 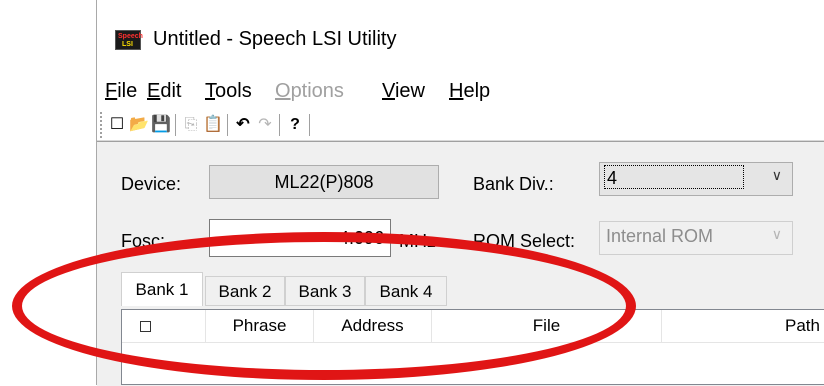 What do you see at coordinates (260, 326) in the screenshot?
I see `column-phrase: Phrase` at bounding box center [260, 326].